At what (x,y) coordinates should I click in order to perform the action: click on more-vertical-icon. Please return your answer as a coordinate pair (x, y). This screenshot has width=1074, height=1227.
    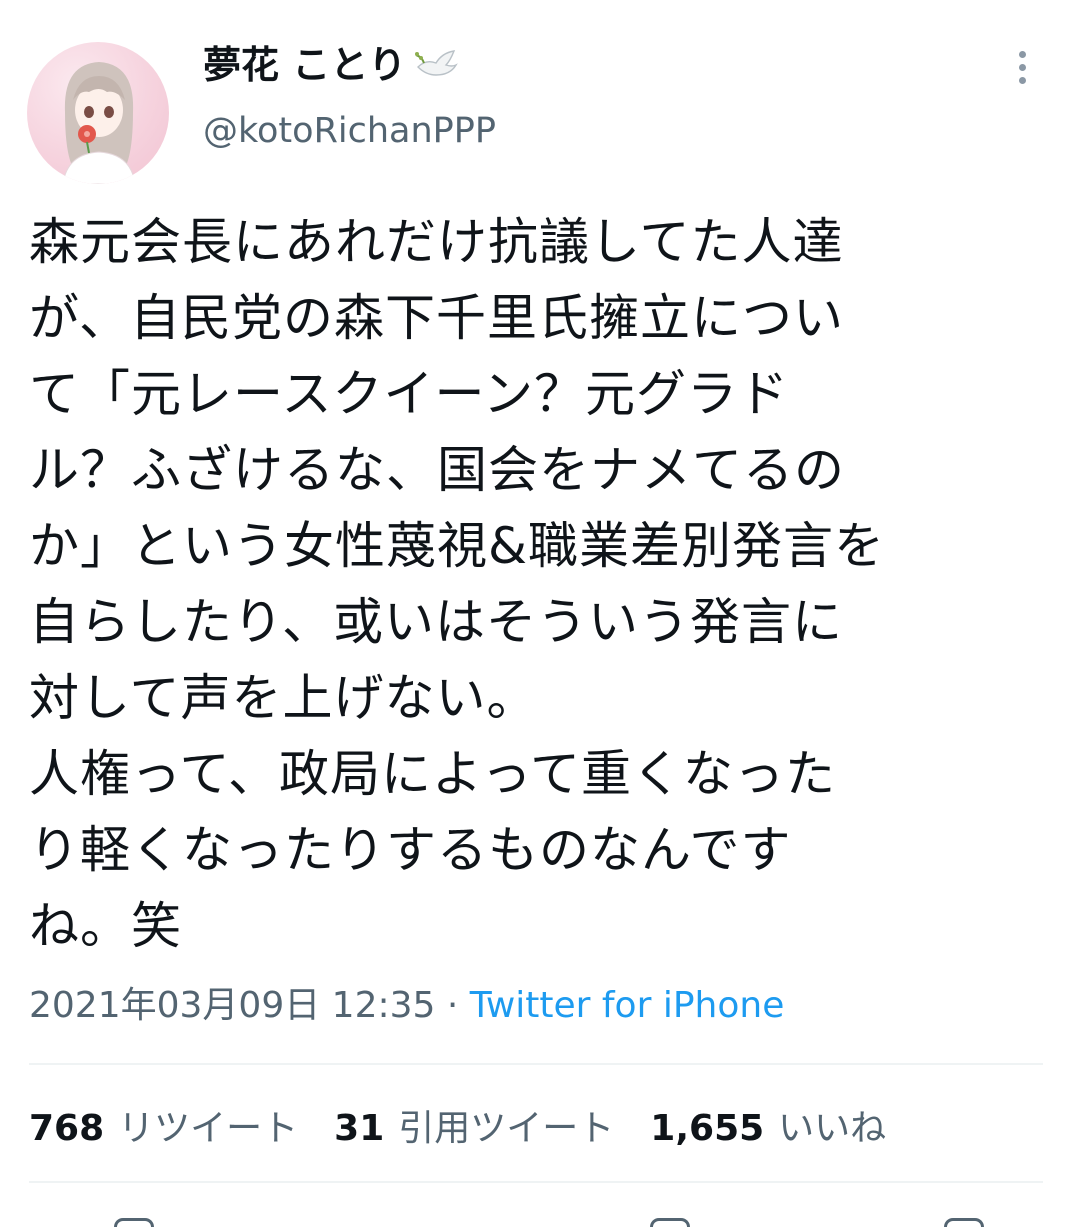
    Looking at the image, I should click on (1022, 54).